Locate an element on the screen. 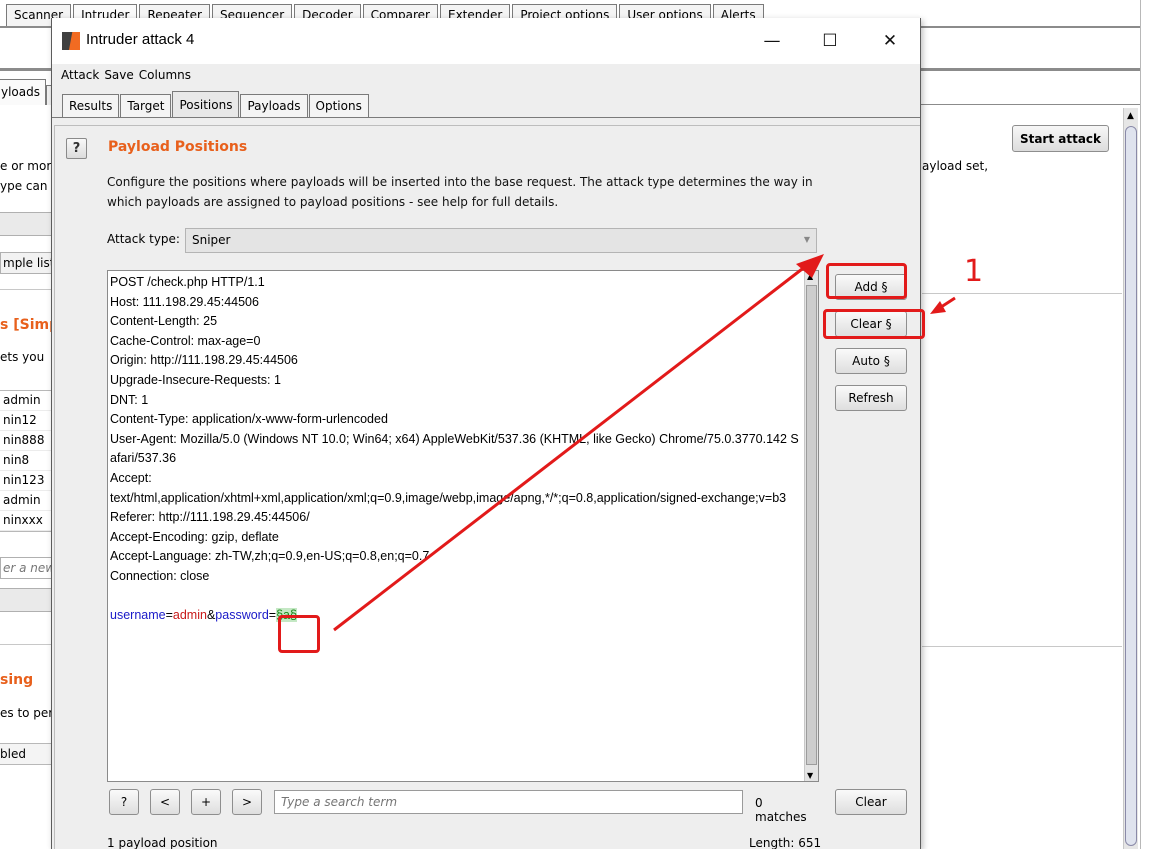  menu-columns: Columns is located at coordinates (165, 75).